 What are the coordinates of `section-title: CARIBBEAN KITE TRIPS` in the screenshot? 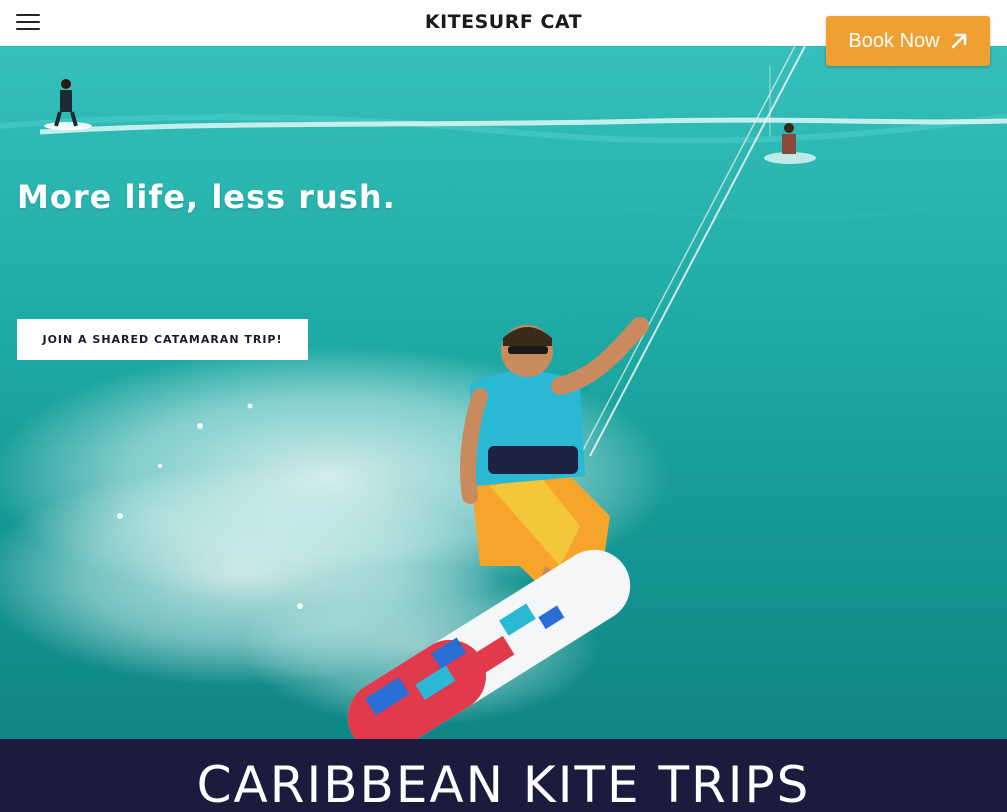 It's located at (503, 784).